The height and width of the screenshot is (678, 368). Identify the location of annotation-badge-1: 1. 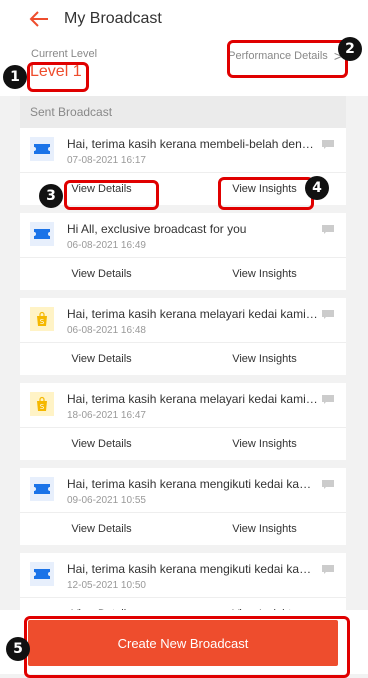
(15, 77).